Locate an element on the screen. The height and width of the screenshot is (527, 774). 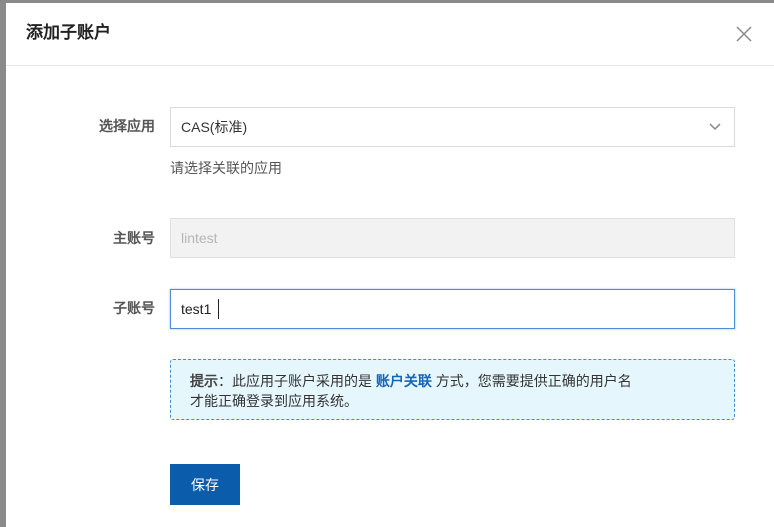
sub-account-input is located at coordinates (452, 309).